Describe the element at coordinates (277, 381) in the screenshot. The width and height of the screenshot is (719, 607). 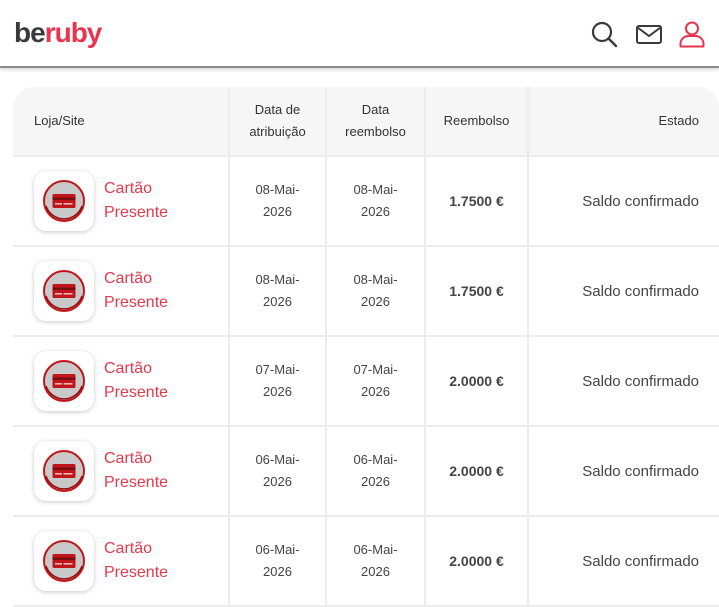
I see `attribution-date-cell: 07-Mai- 2026` at that location.